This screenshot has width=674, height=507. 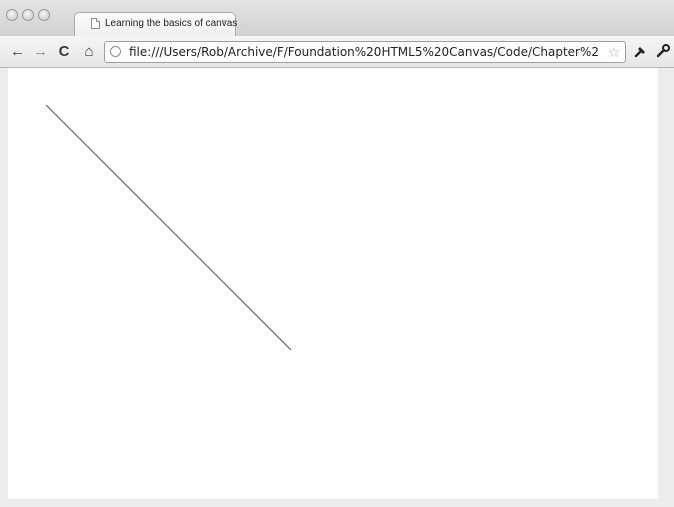 What do you see at coordinates (115, 51) in the screenshot?
I see `page-info-icon` at bounding box center [115, 51].